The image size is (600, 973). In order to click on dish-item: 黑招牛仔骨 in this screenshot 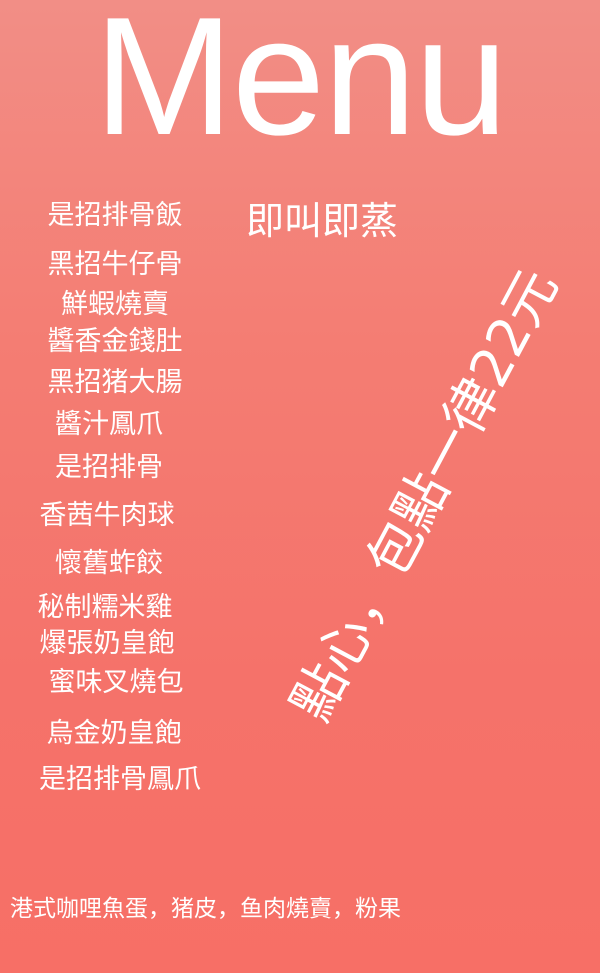, I will do `click(115, 264)`.